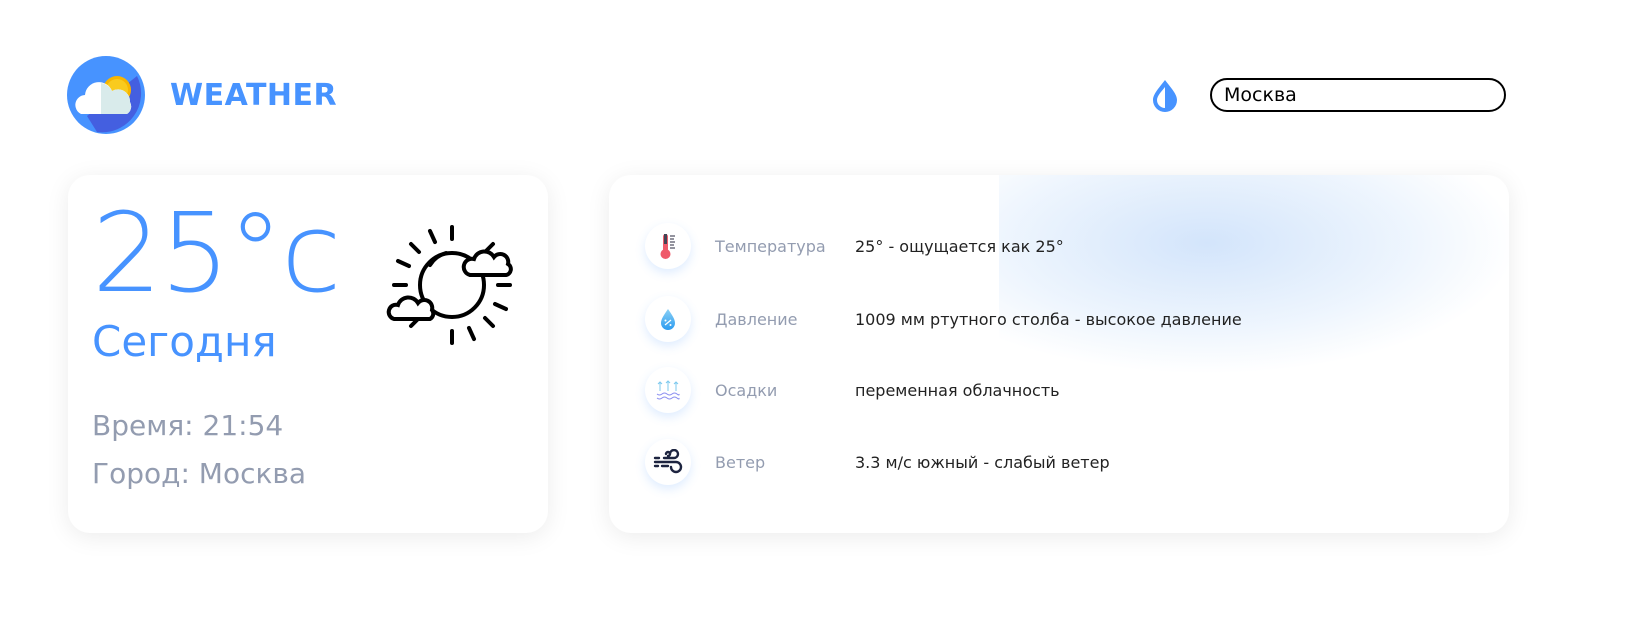 This screenshot has width=1631, height=637. What do you see at coordinates (216, 253) in the screenshot?
I see `current-temperature: 25°c` at bounding box center [216, 253].